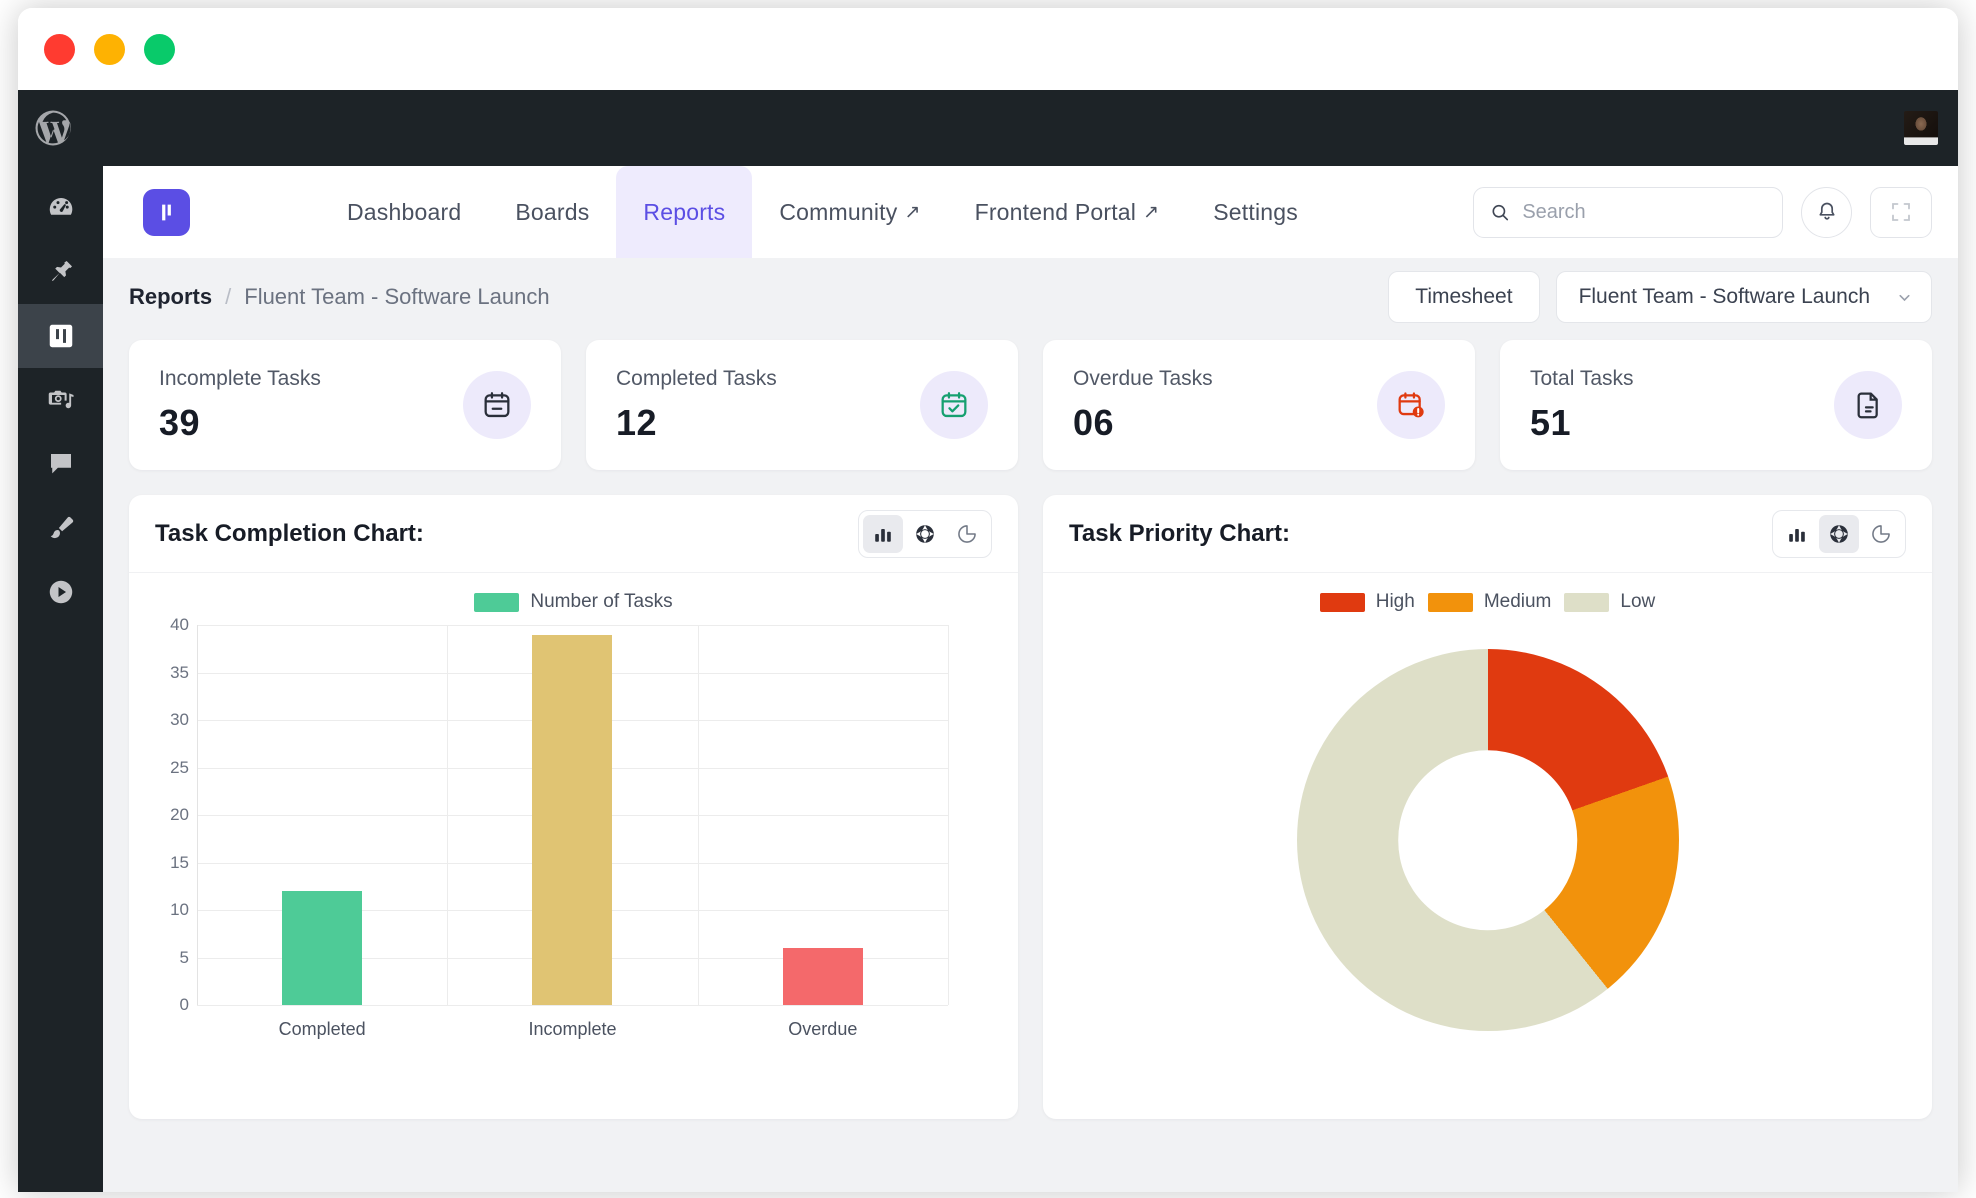 The height and width of the screenshot is (1198, 1976). I want to click on legend-item-medium: Medium, so click(1489, 602).